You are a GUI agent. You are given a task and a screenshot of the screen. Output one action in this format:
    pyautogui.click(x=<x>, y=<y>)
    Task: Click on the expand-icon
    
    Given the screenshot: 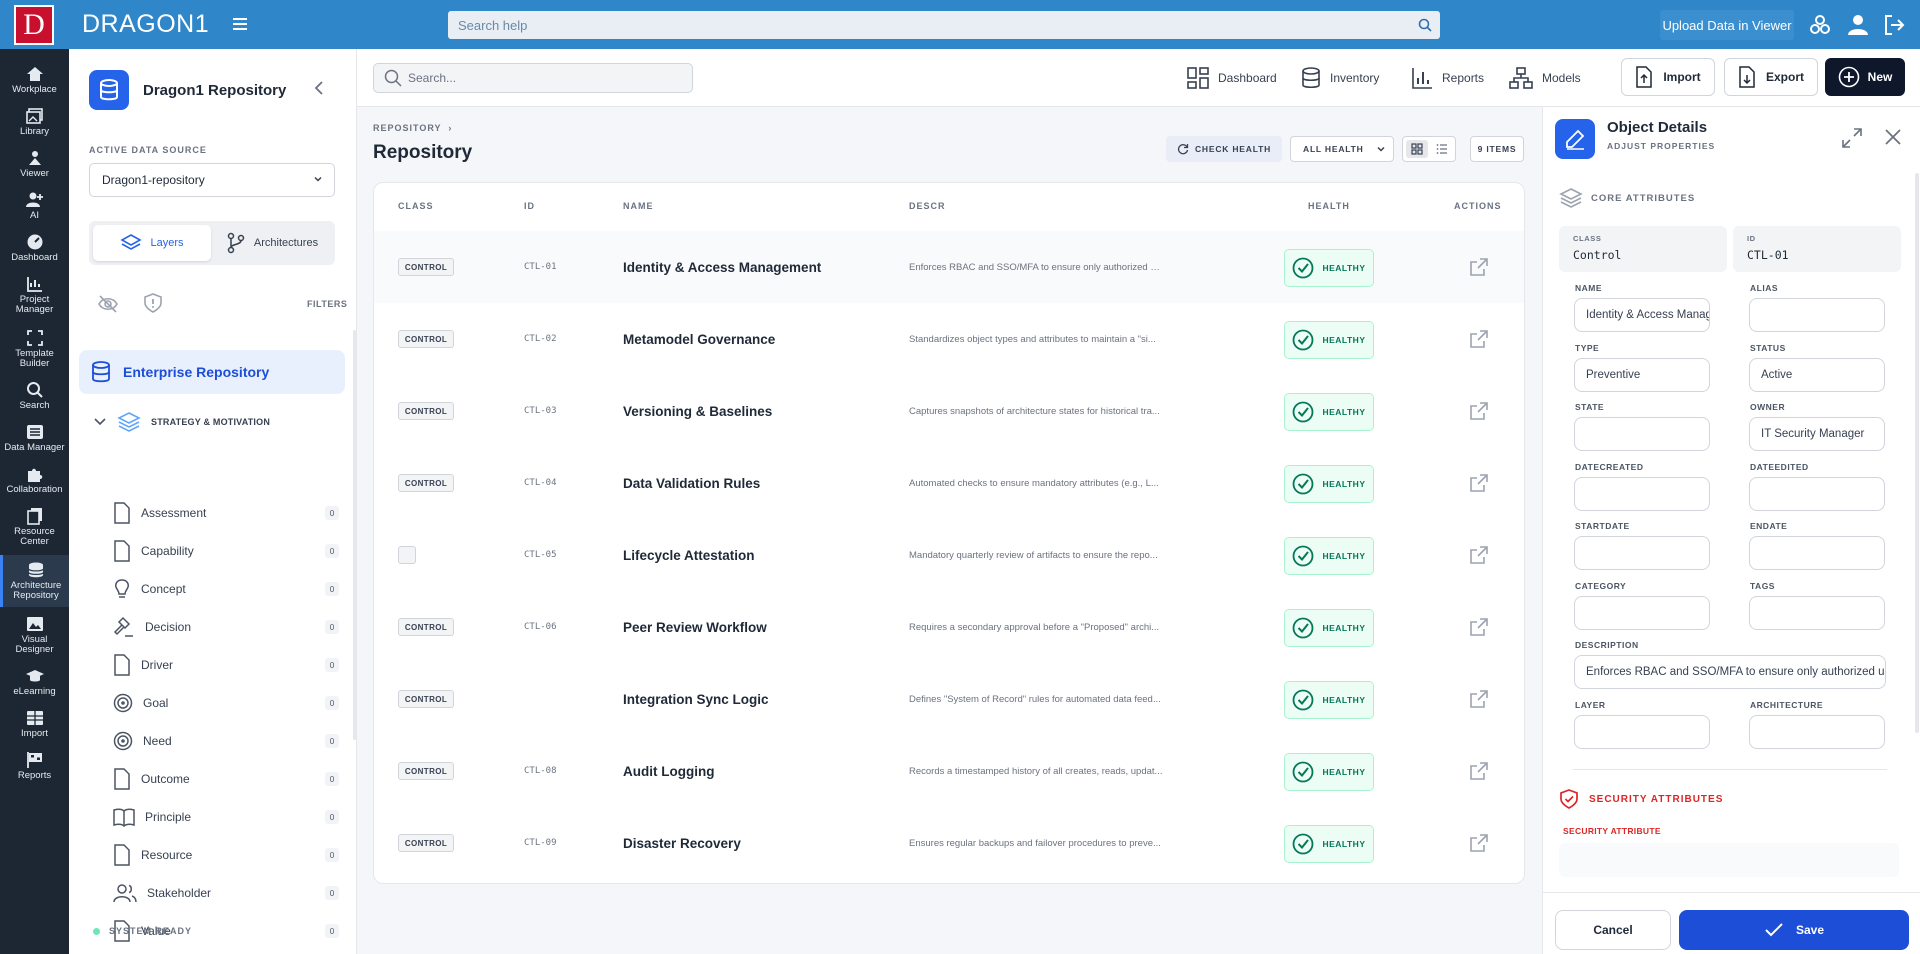 What is the action you would take?
    pyautogui.click(x=1852, y=138)
    